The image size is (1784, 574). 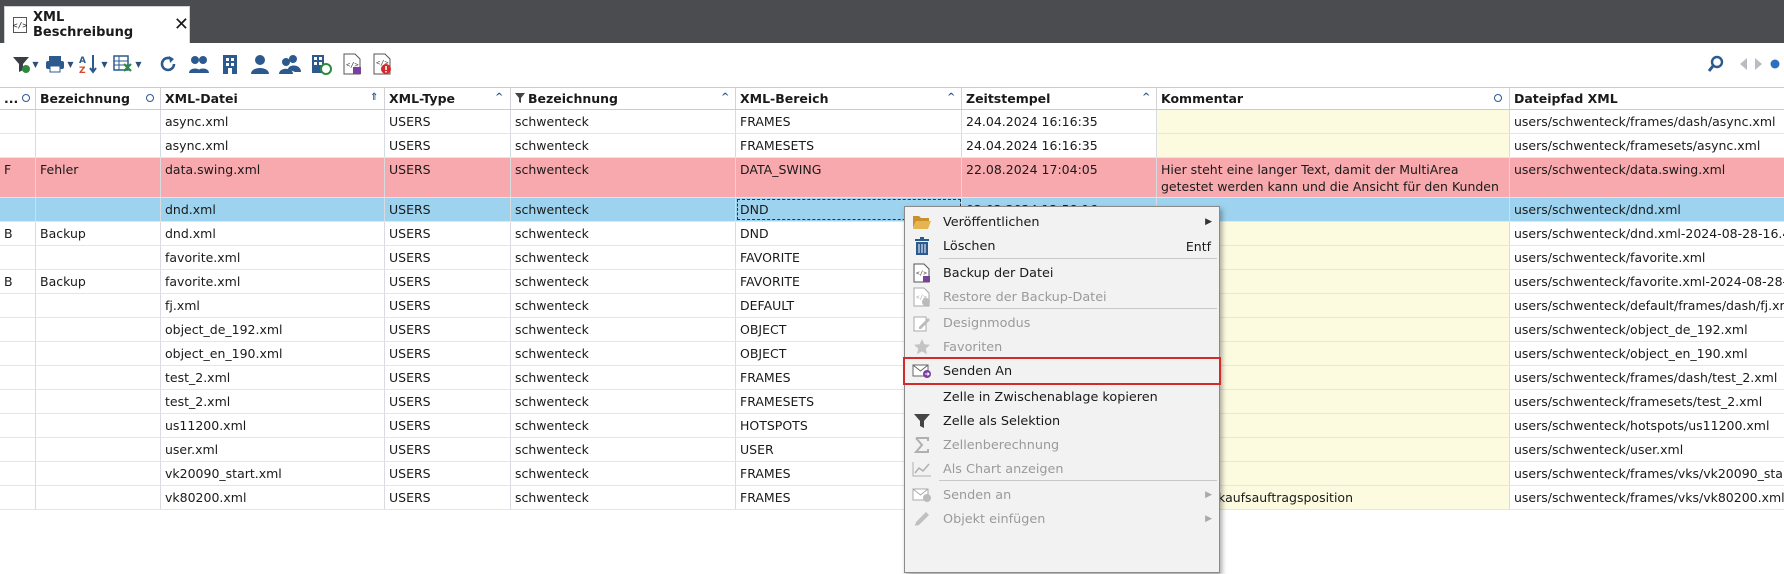 I want to click on table-cell-flag: F, so click(x=18, y=177).